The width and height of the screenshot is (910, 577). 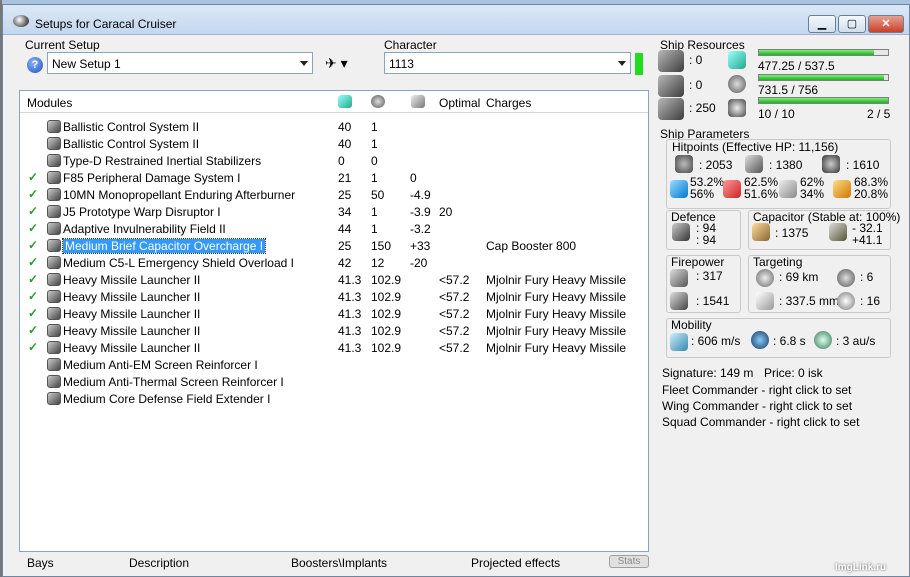 What do you see at coordinates (334, 382) in the screenshot?
I see `module-row: Medium Anti-Thermal Screen Reinforcer I` at bounding box center [334, 382].